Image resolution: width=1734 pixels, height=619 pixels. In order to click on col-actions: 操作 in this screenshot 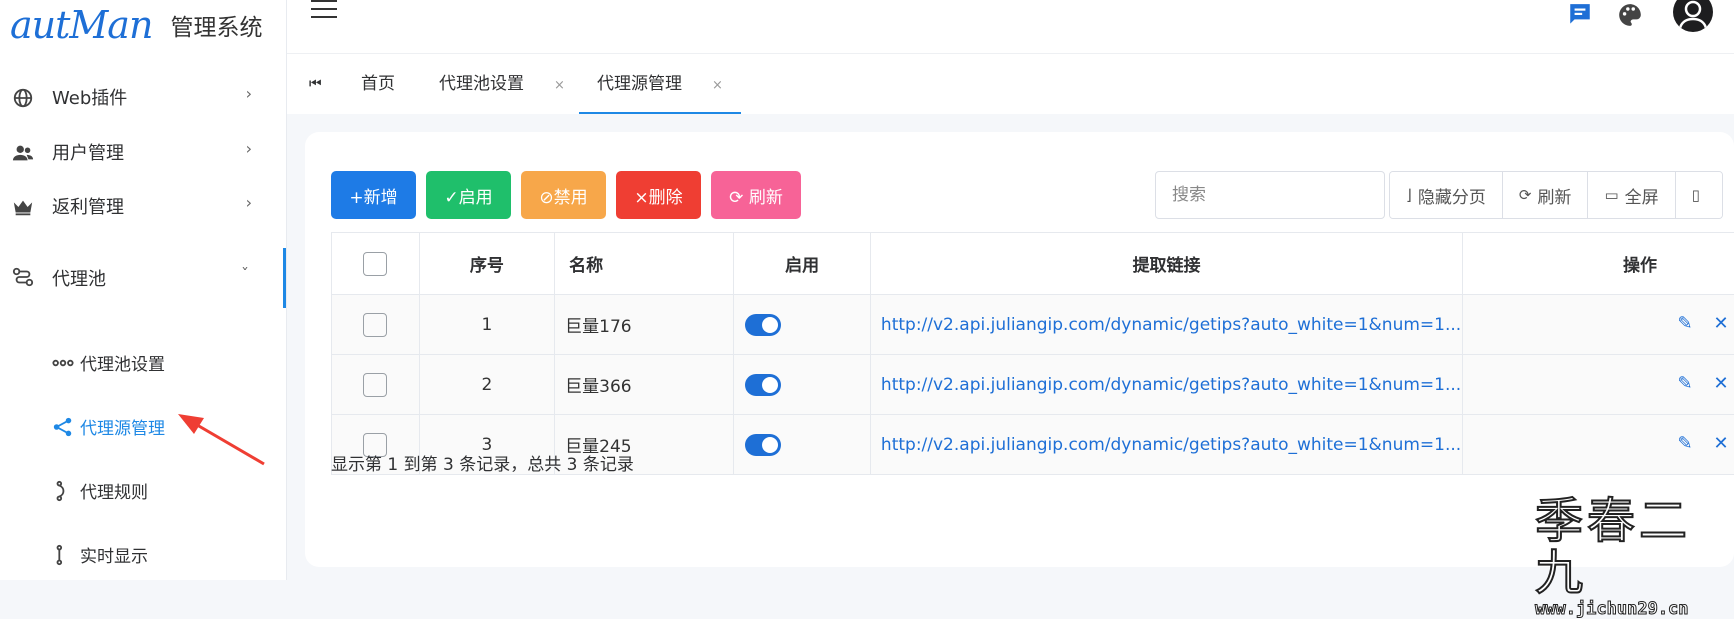, I will do `click(1598, 264)`.